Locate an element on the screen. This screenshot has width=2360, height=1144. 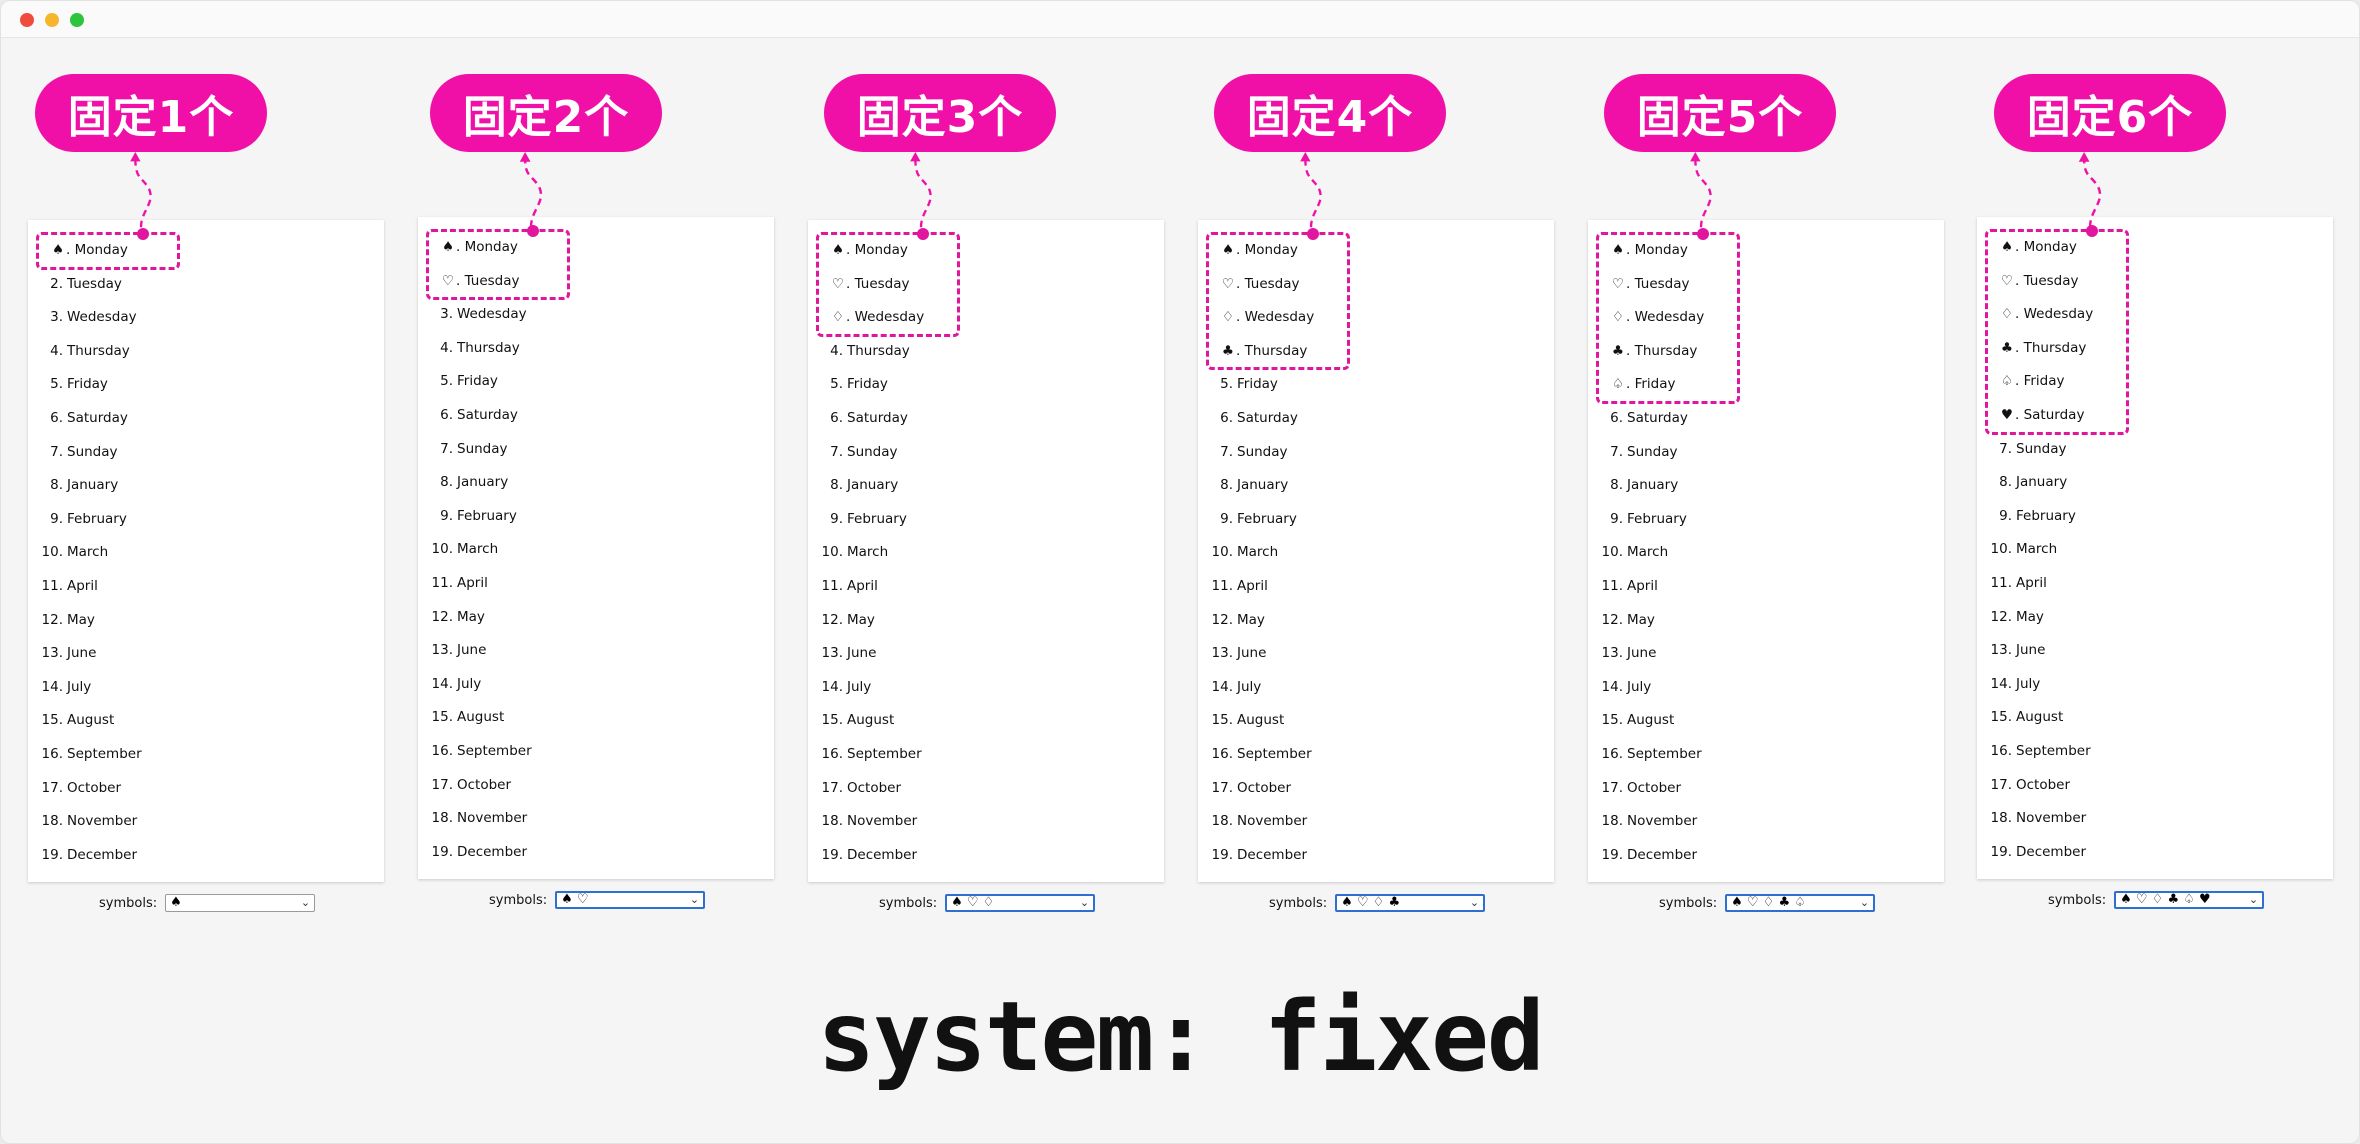
list-marker: 7. is located at coordinates (2005, 448).